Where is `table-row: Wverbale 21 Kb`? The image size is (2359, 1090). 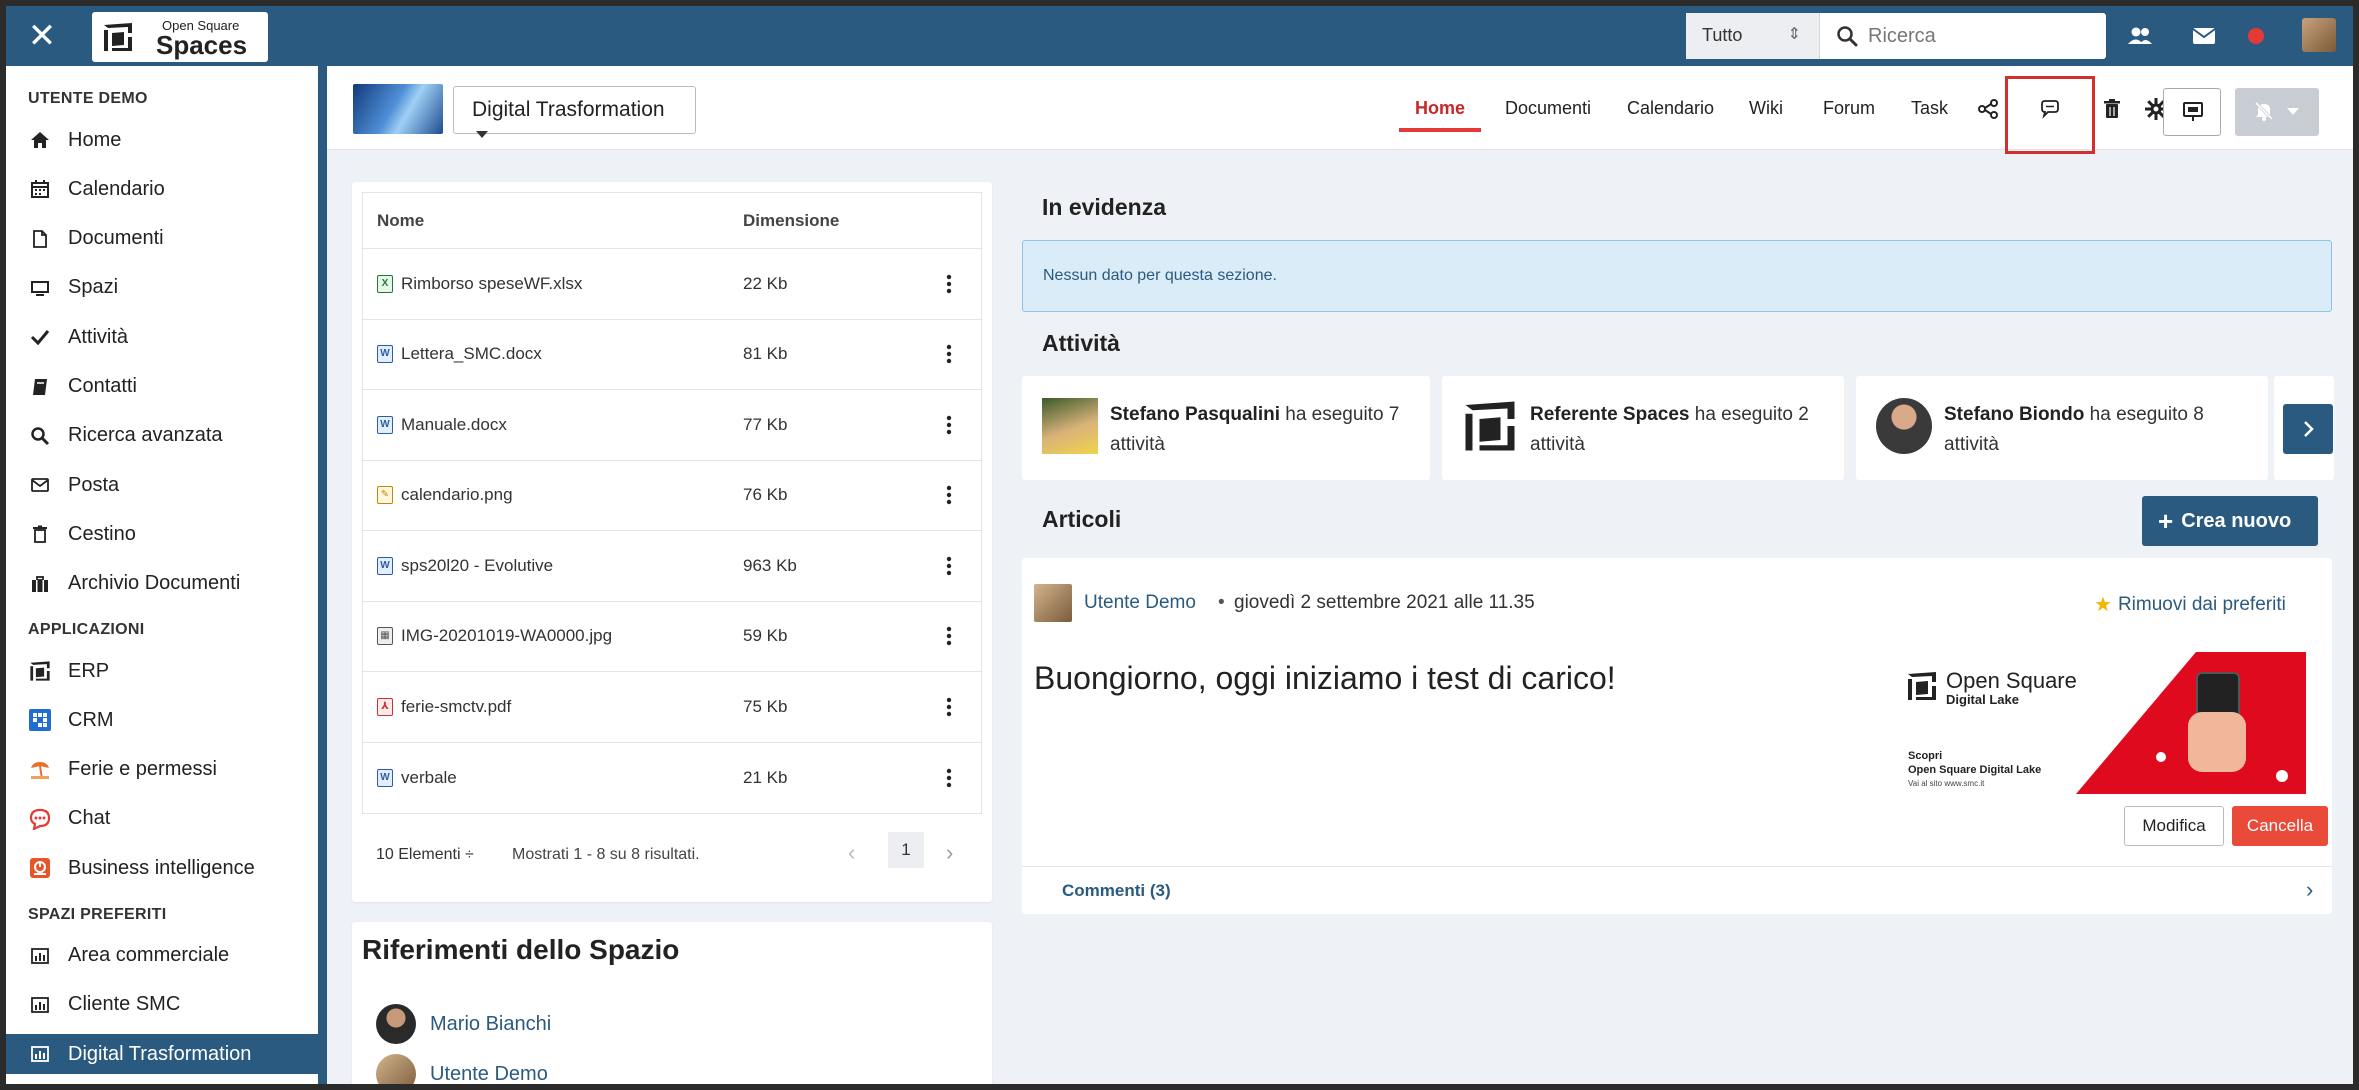
table-row: Wverbale 21 Kb is located at coordinates (672, 778).